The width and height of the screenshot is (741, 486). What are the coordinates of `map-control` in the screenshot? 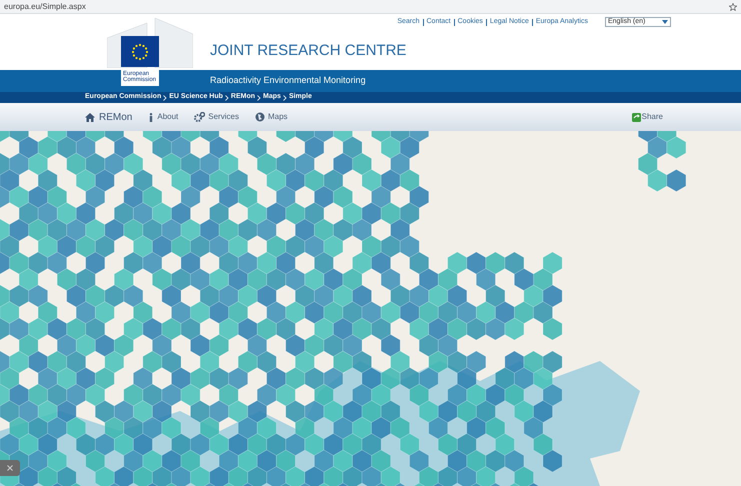 It's located at (10, 468).